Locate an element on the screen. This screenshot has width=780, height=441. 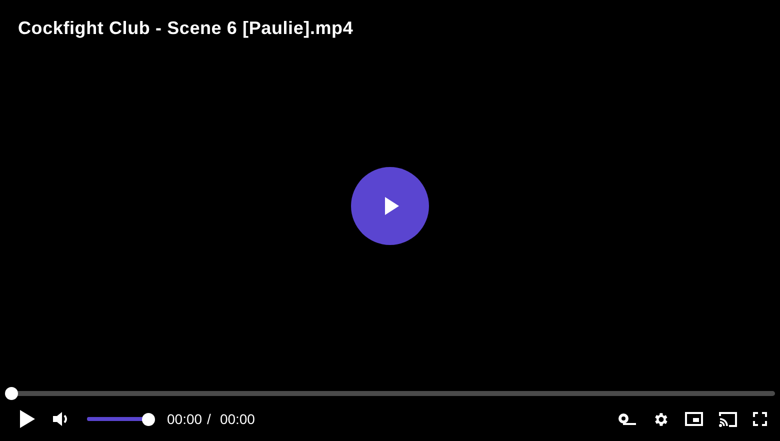
video-title: Cockfight Club - Scene 6 [Paulie].mp4 is located at coordinates (185, 28).